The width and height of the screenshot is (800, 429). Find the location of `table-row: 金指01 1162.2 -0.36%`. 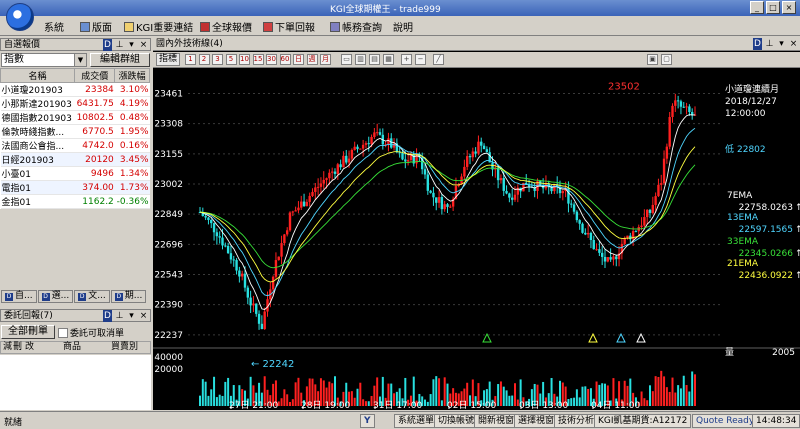

table-row: 金指01 1162.2 -0.36% is located at coordinates (75, 201).